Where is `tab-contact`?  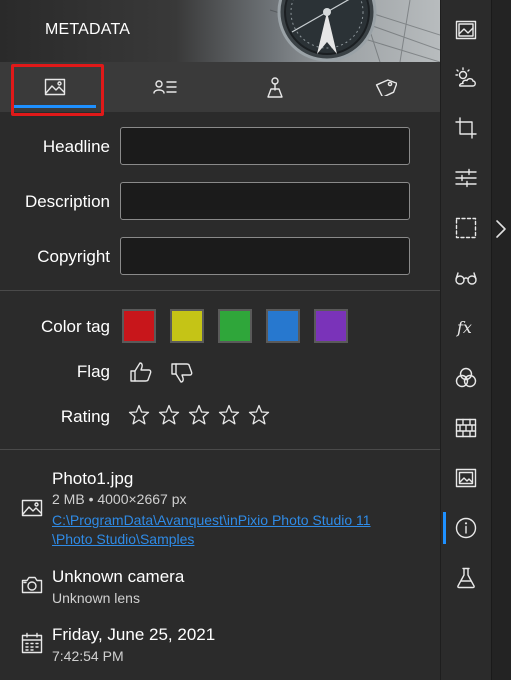 tab-contact is located at coordinates (165, 87).